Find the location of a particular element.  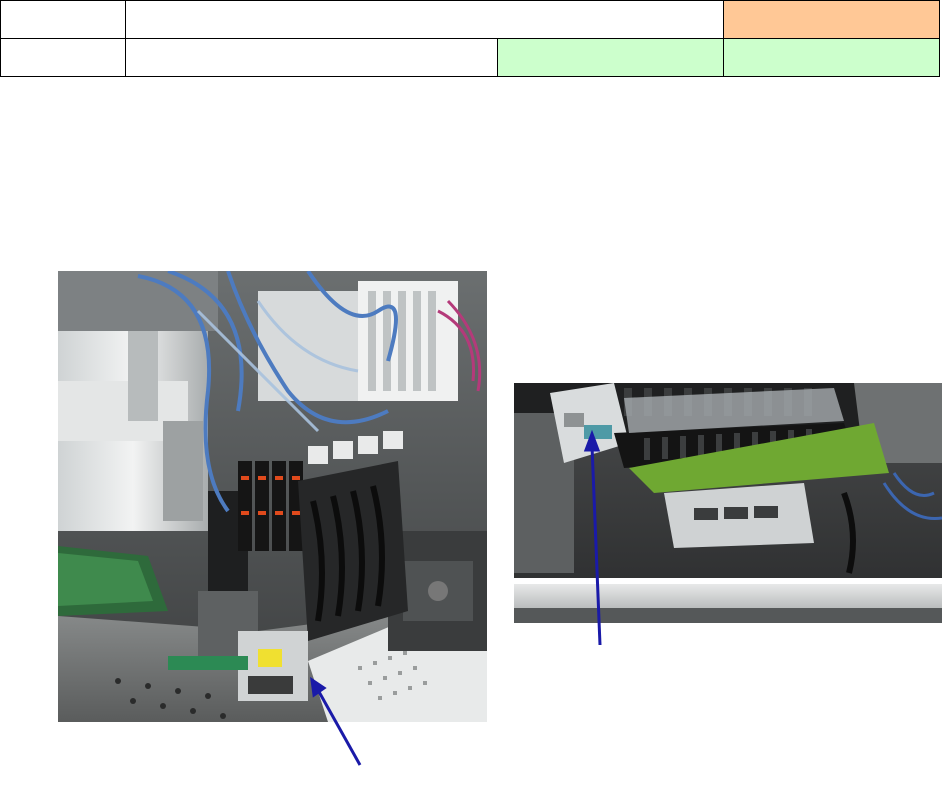

header-cell-r1c2 is located at coordinates (425, 20).